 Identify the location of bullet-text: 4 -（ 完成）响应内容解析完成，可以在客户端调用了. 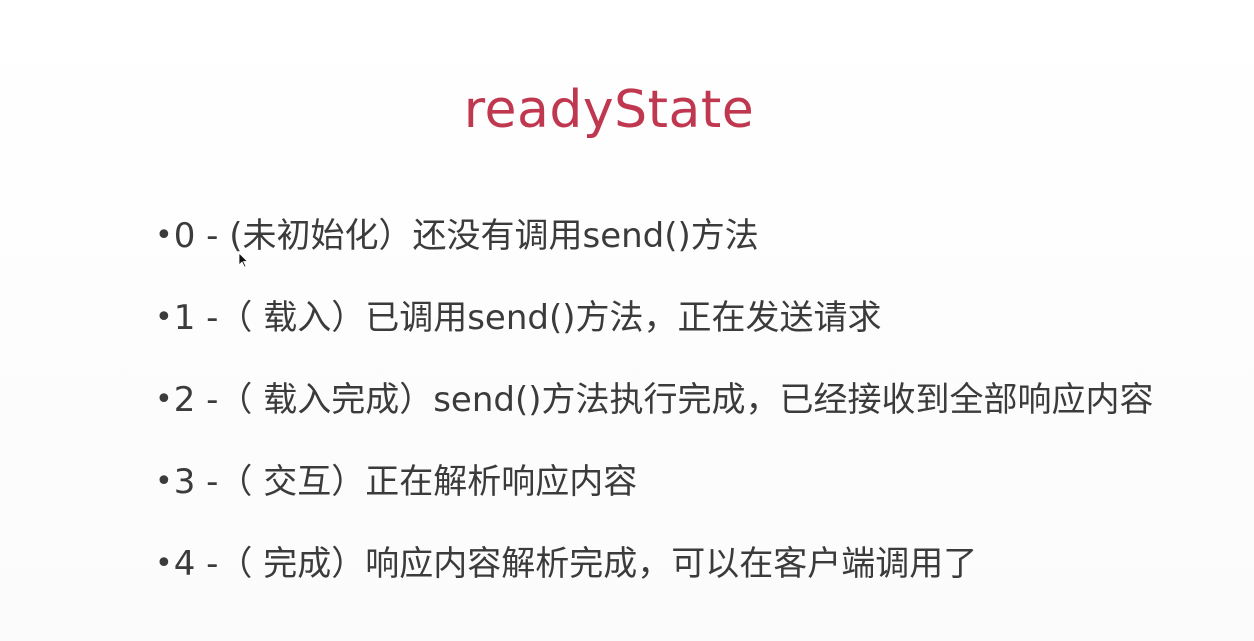
(575, 564).